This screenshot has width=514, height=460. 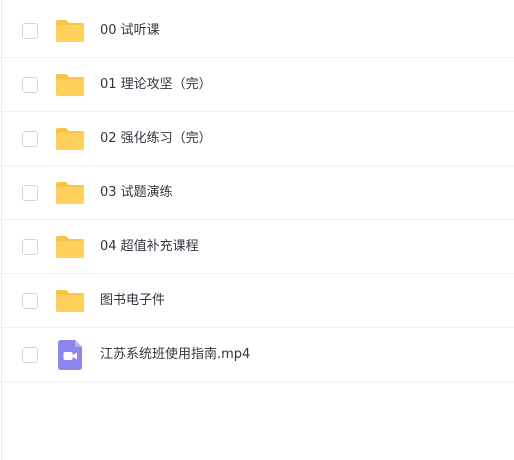 What do you see at coordinates (156, 85) in the screenshot?
I see `file-name: 01 理论攻坚（完）` at bounding box center [156, 85].